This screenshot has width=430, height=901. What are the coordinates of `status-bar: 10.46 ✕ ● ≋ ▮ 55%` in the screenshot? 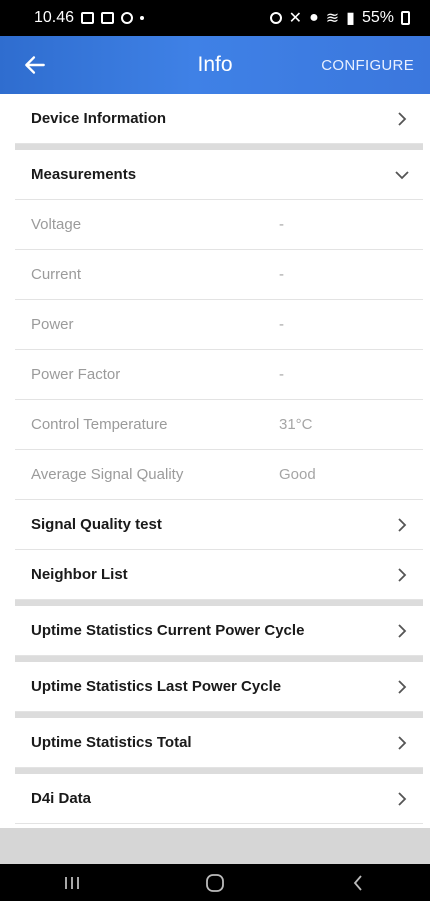 It's located at (215, 18).